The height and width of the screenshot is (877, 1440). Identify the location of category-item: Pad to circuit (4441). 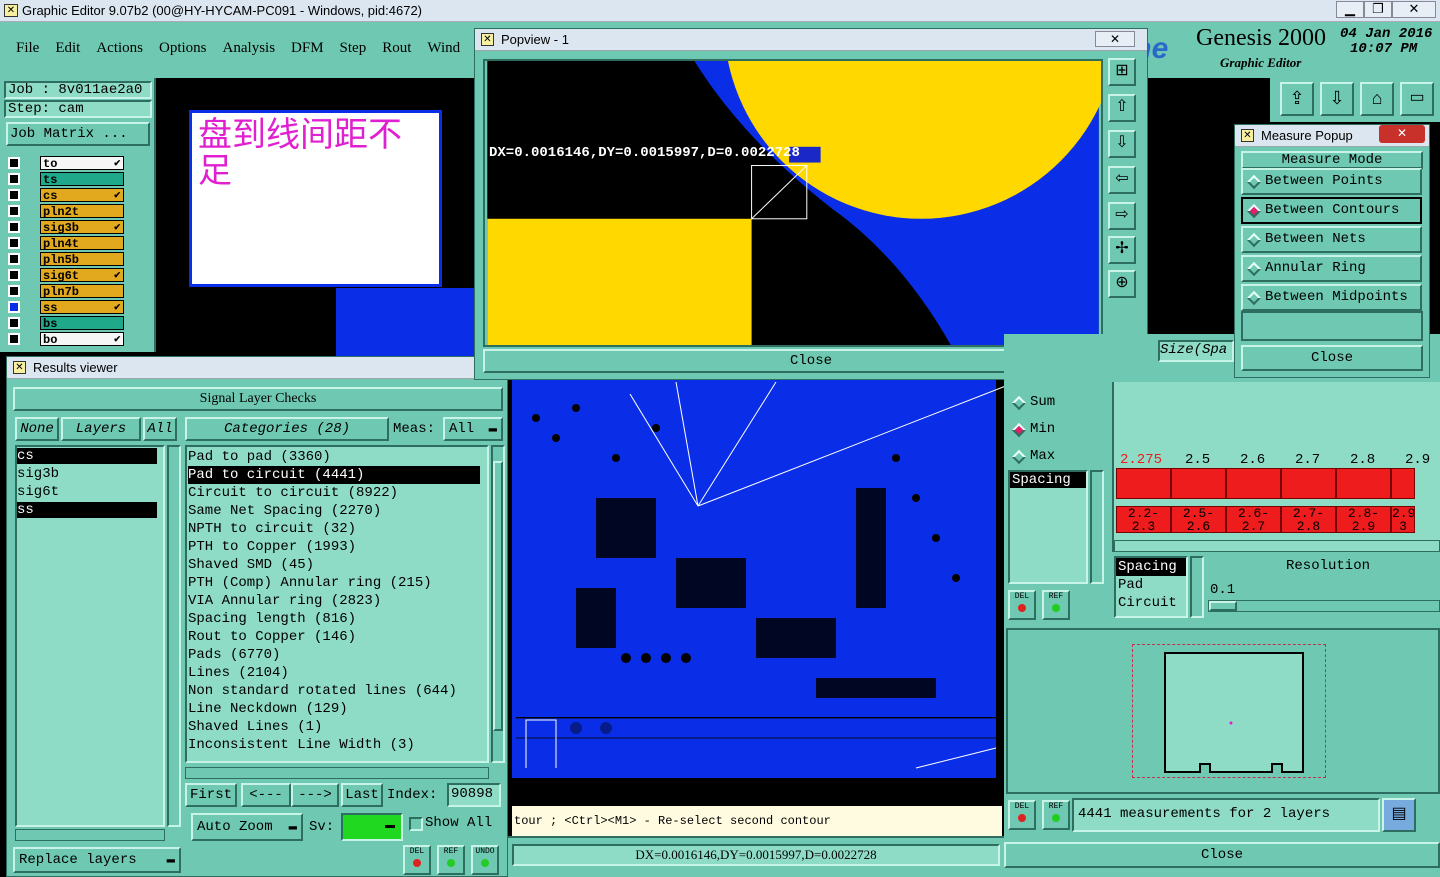
(334, 475).